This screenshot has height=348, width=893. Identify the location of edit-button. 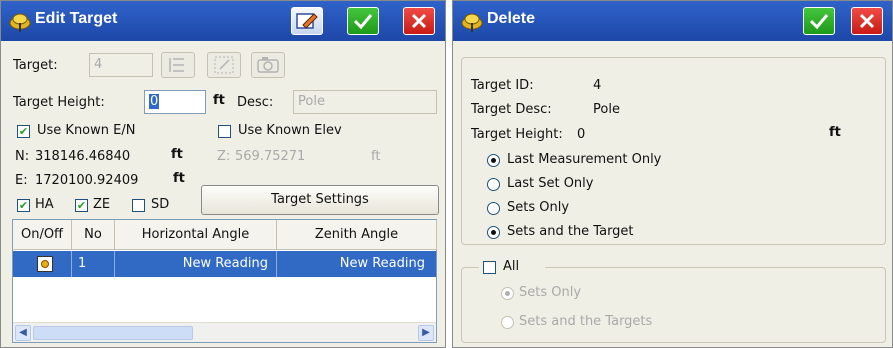
(307, 21).